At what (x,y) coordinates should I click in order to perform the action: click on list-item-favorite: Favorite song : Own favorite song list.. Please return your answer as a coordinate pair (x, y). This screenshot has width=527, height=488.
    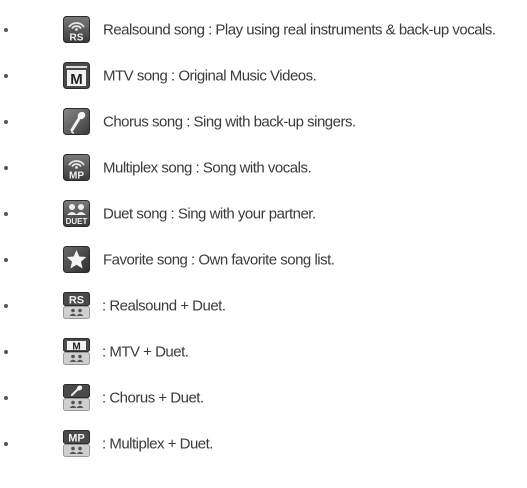
    Looking at the image, I should click on (263, 260).